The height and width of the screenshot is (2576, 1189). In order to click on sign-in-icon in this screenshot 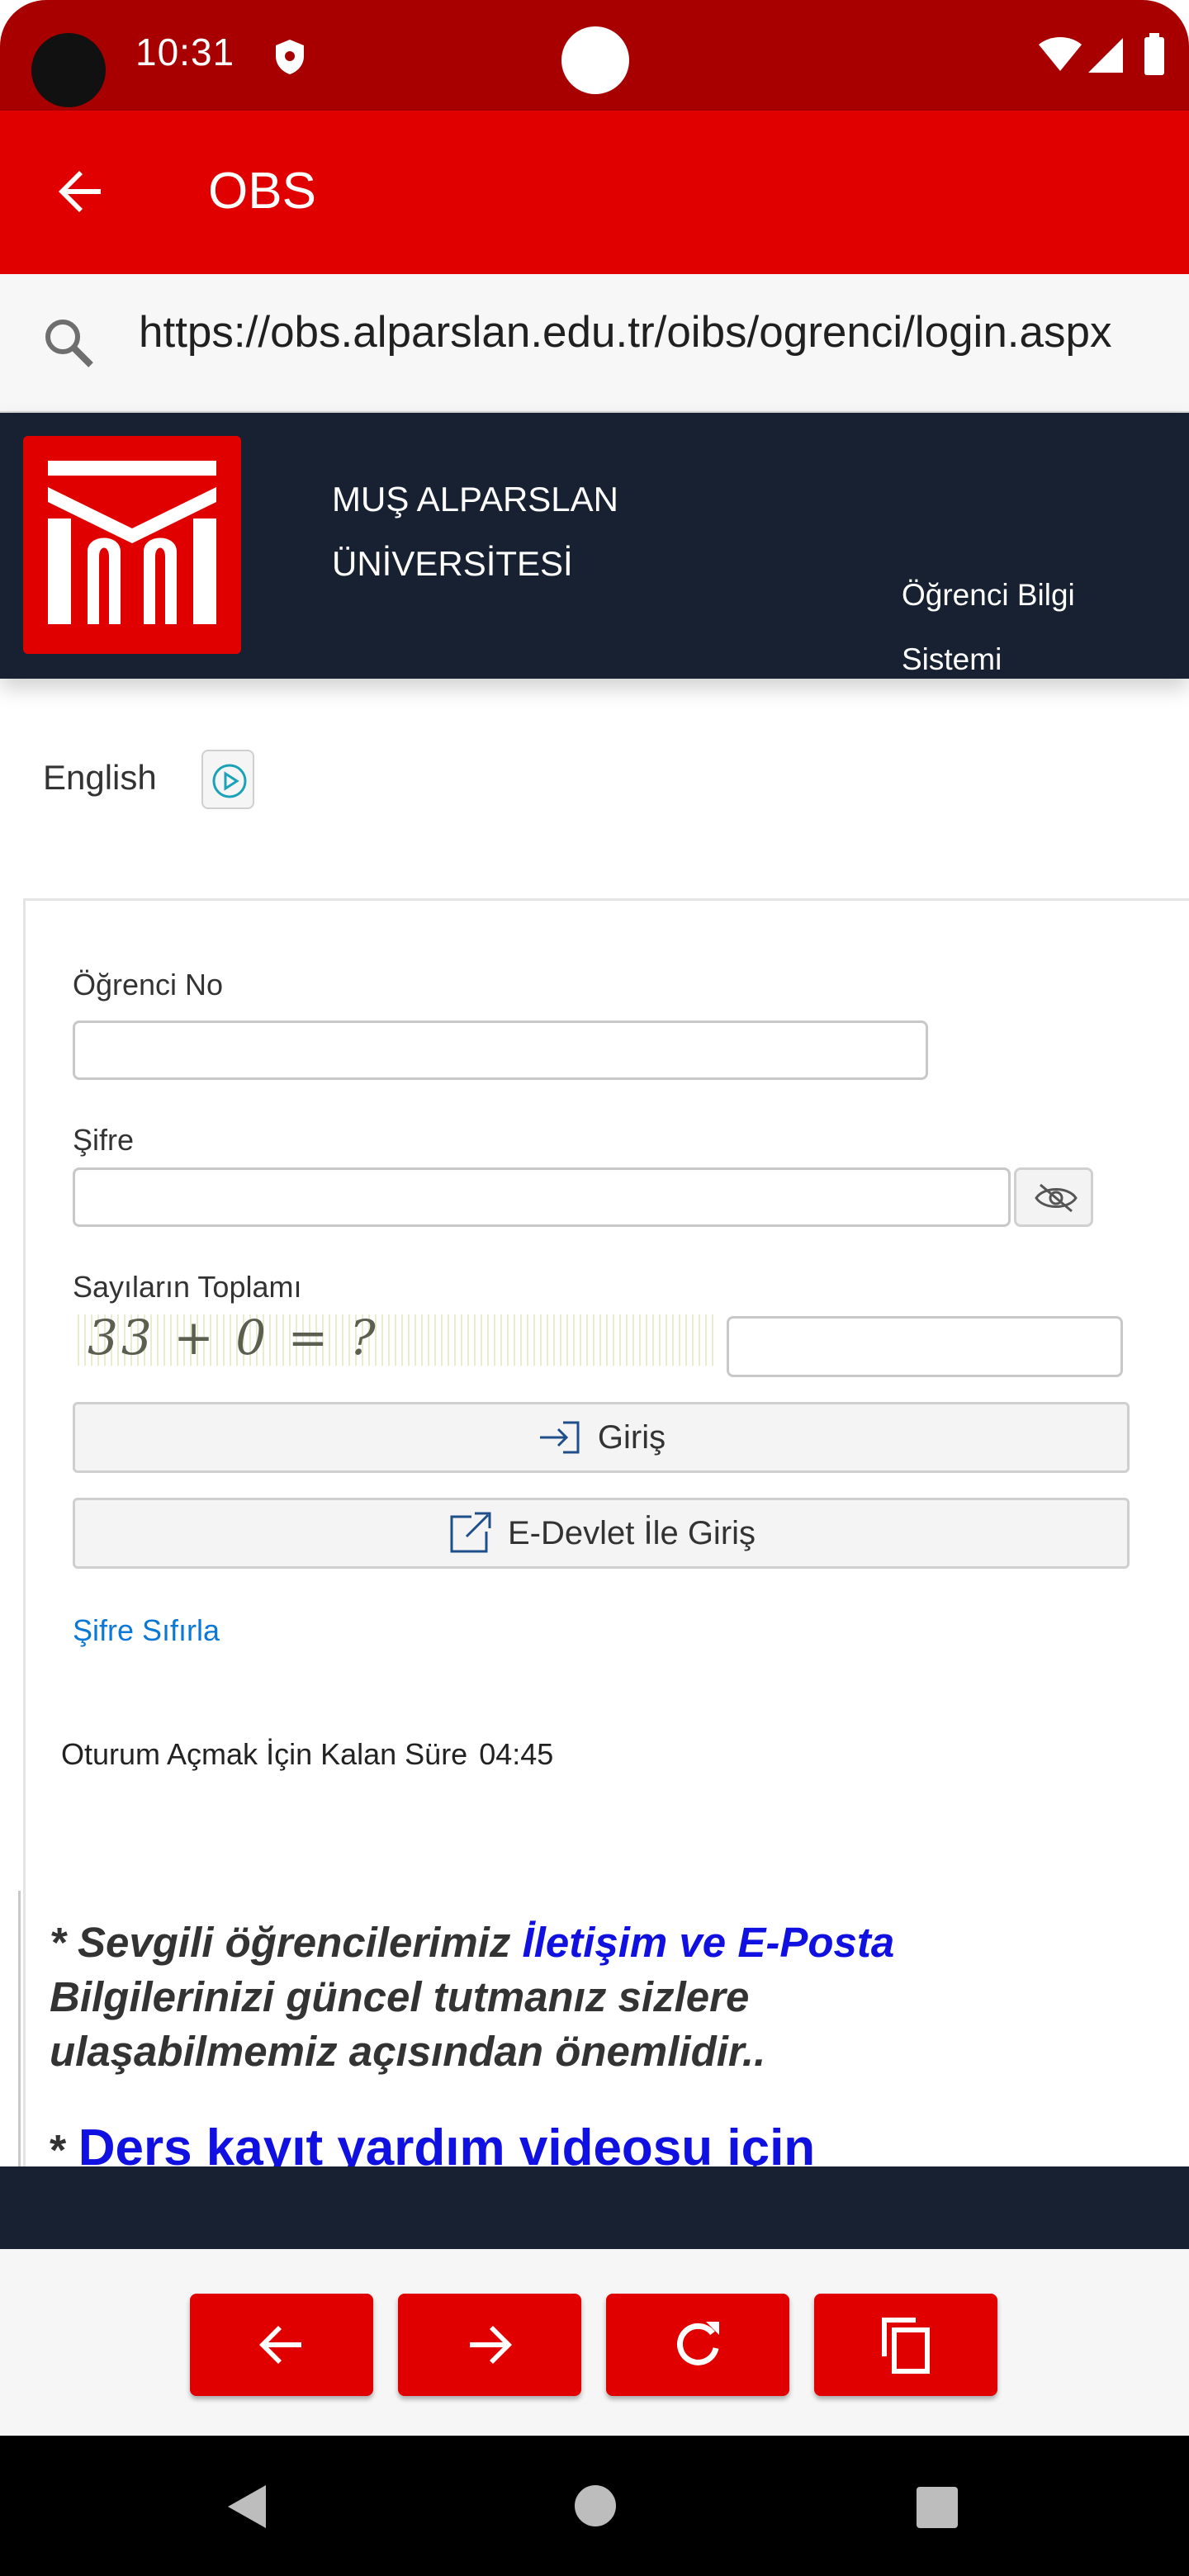, I will do `click(559, 1437)`.